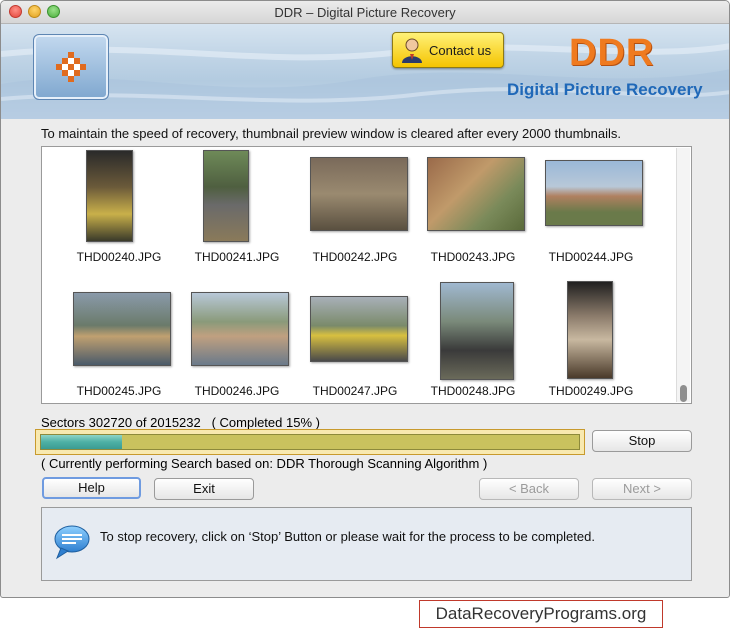  I want to click on checker-logo-icon, so click(71, 67).